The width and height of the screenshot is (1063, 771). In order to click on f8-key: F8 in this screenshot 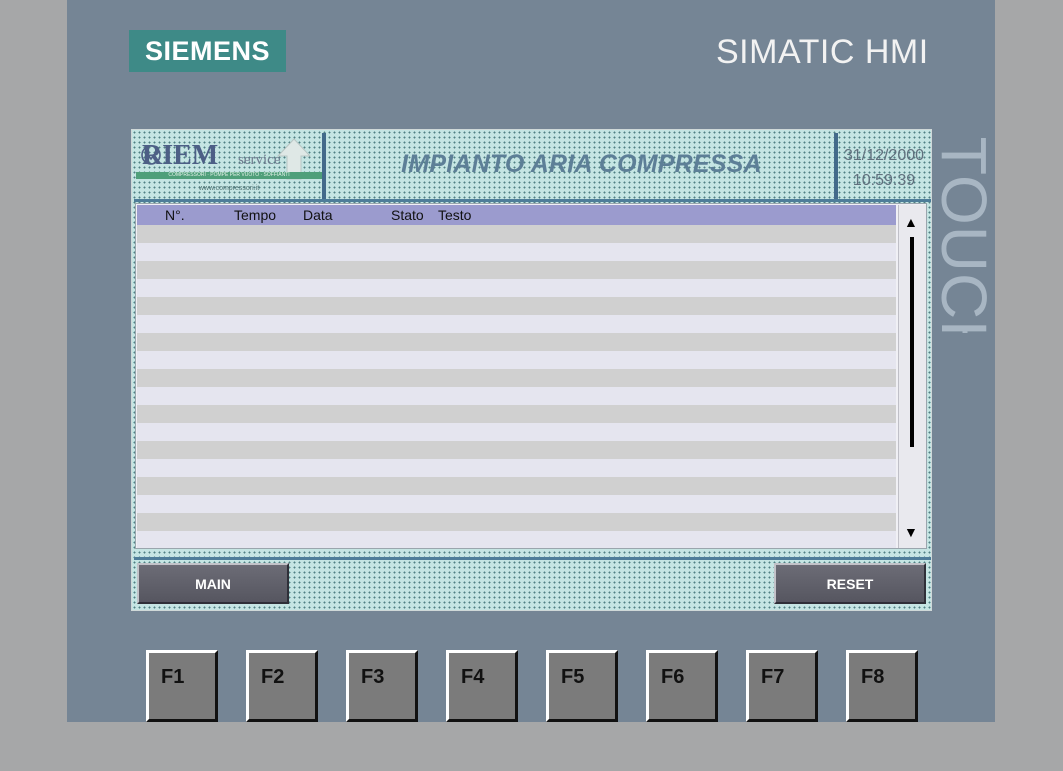, I will do `click(882, 686)`.